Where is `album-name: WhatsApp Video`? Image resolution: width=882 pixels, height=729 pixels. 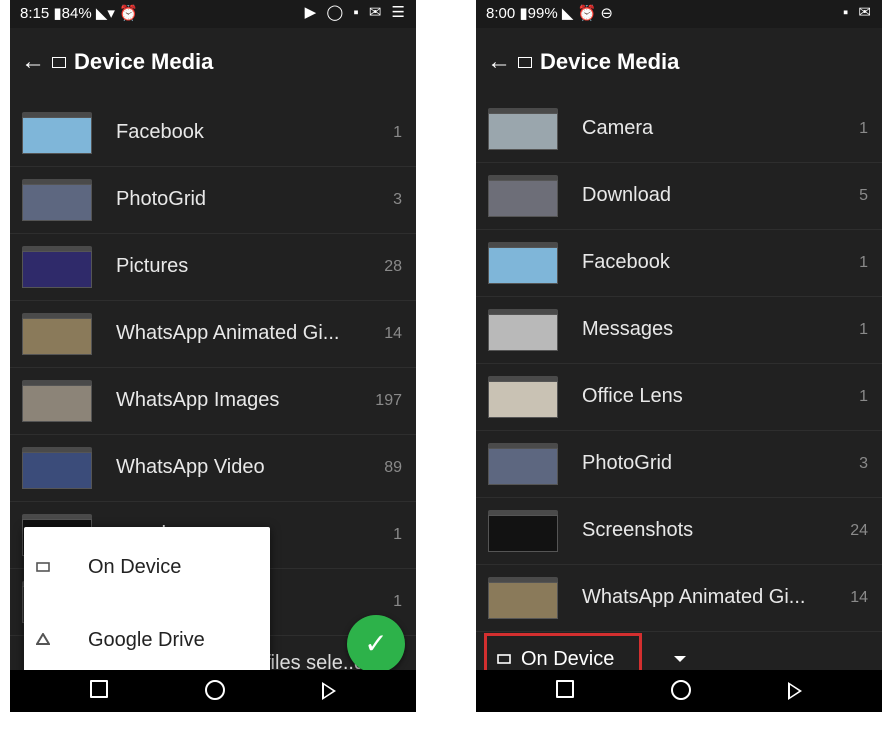 album-name: WhatsApp Video is located at coordinates (190, 467).